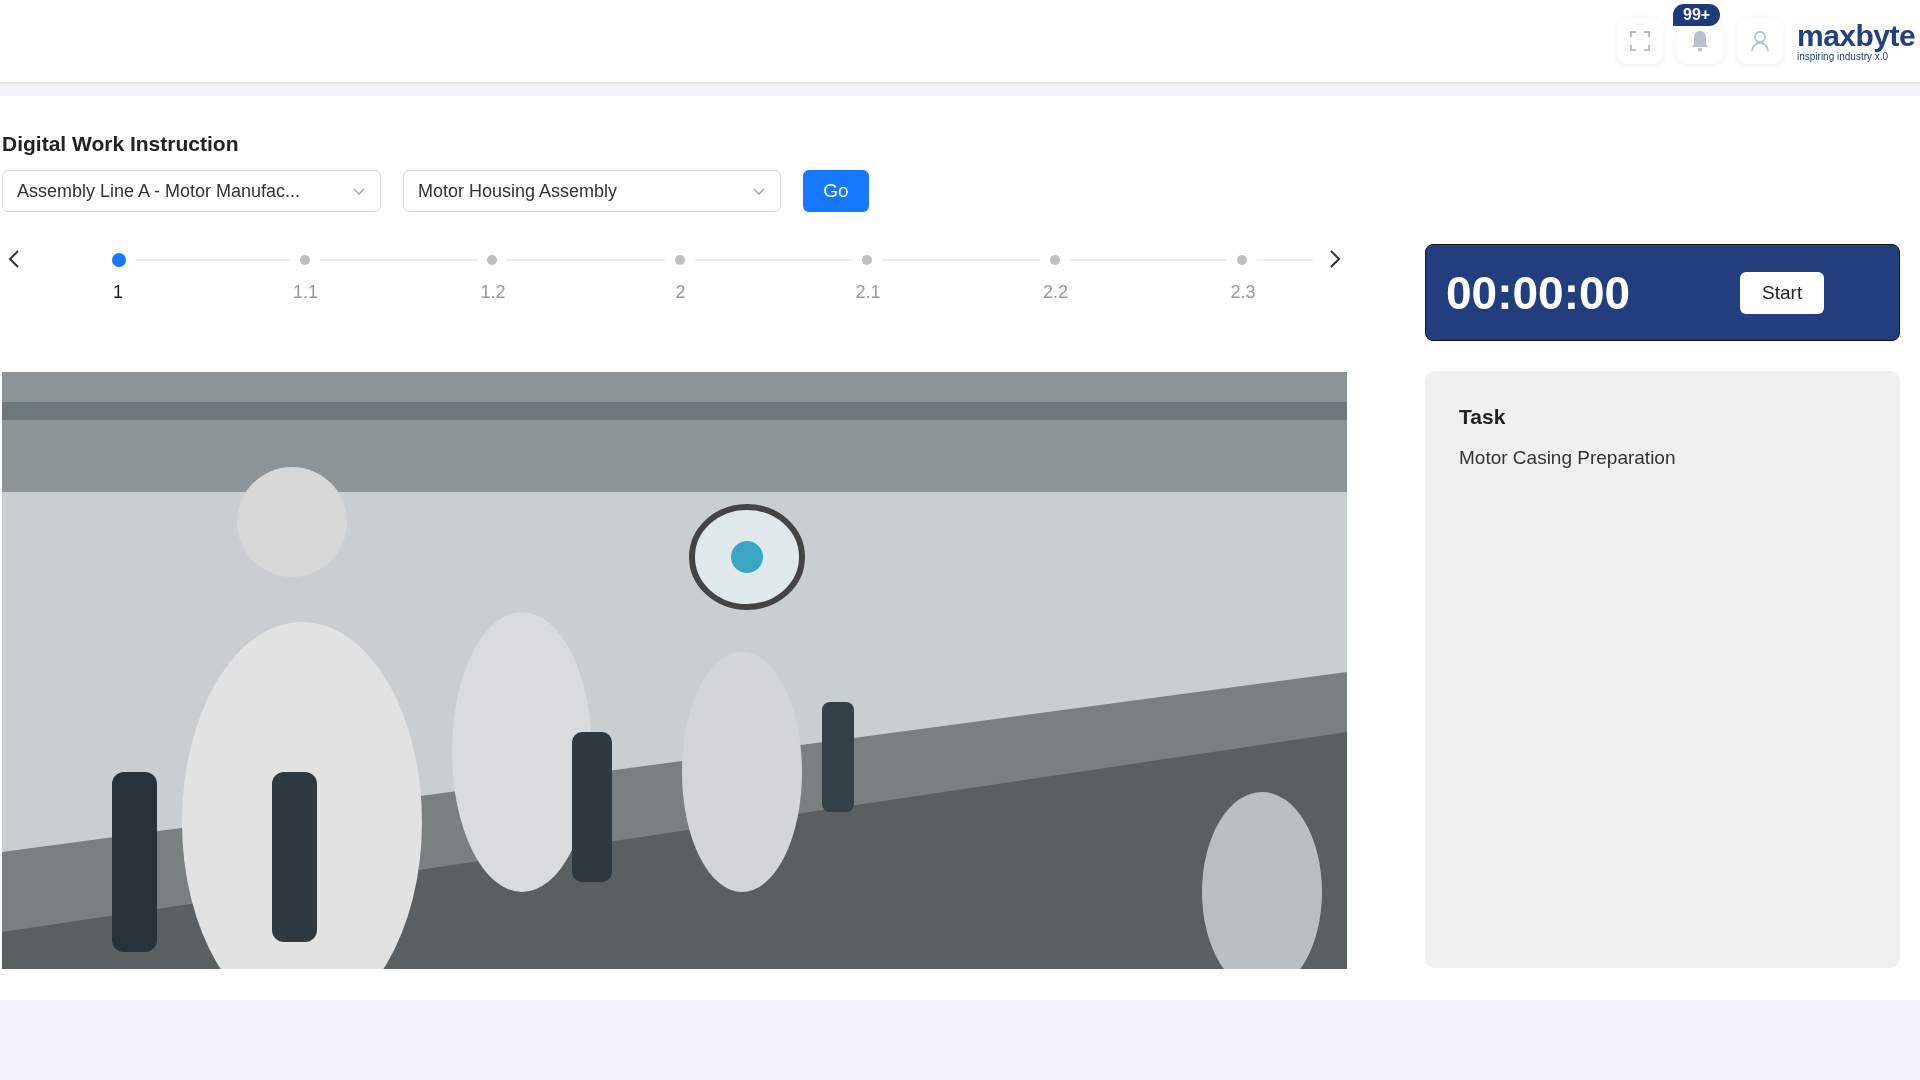 Image resolution: width=1920 pixels, height=1080 pixels. What do you see at coordinates (680, 292) in the screenshot?
I see `step-label: 2` at bounding box center [680, 292].